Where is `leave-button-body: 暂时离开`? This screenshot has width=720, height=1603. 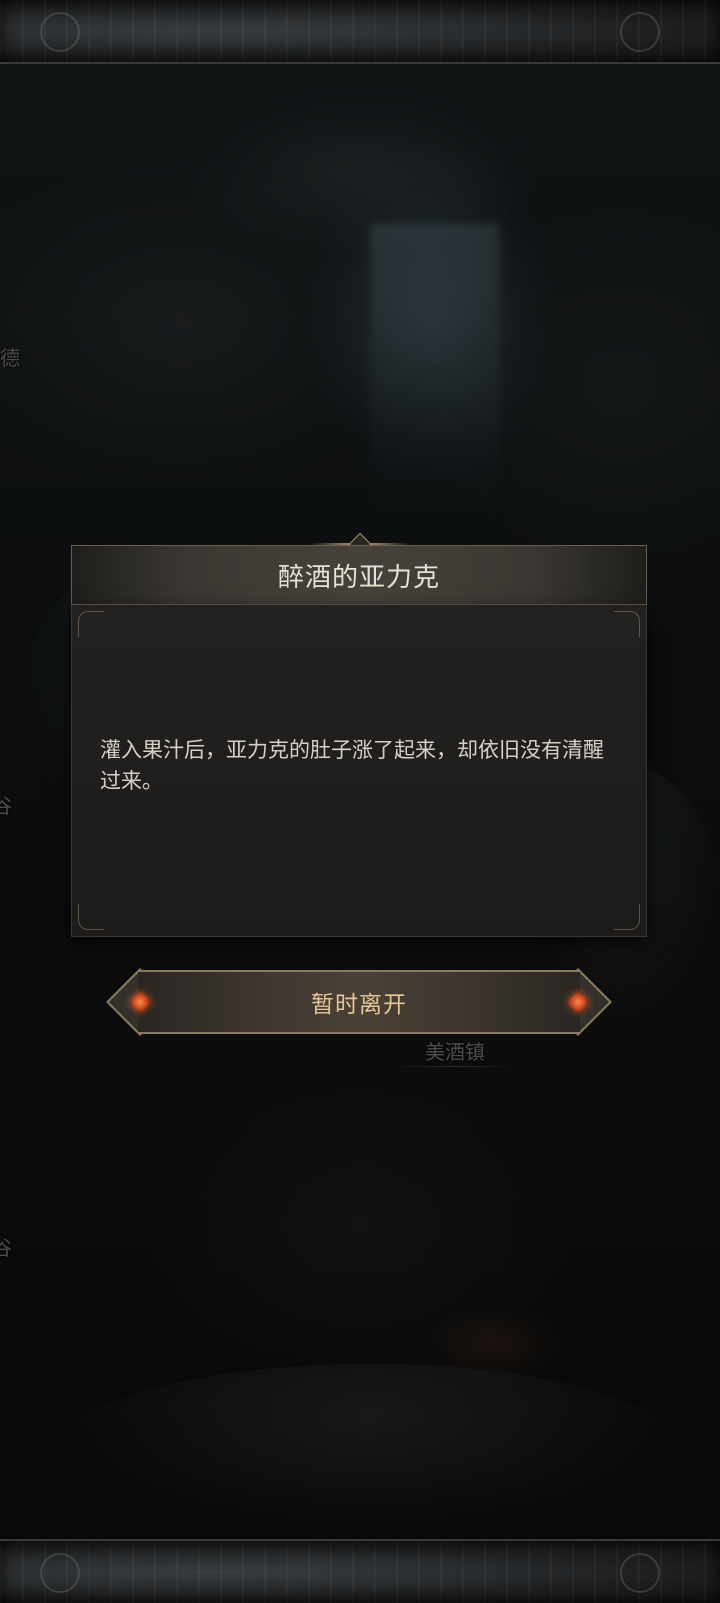 leave-button-body: 暂时离开 is located at coordinates (359, 1002).